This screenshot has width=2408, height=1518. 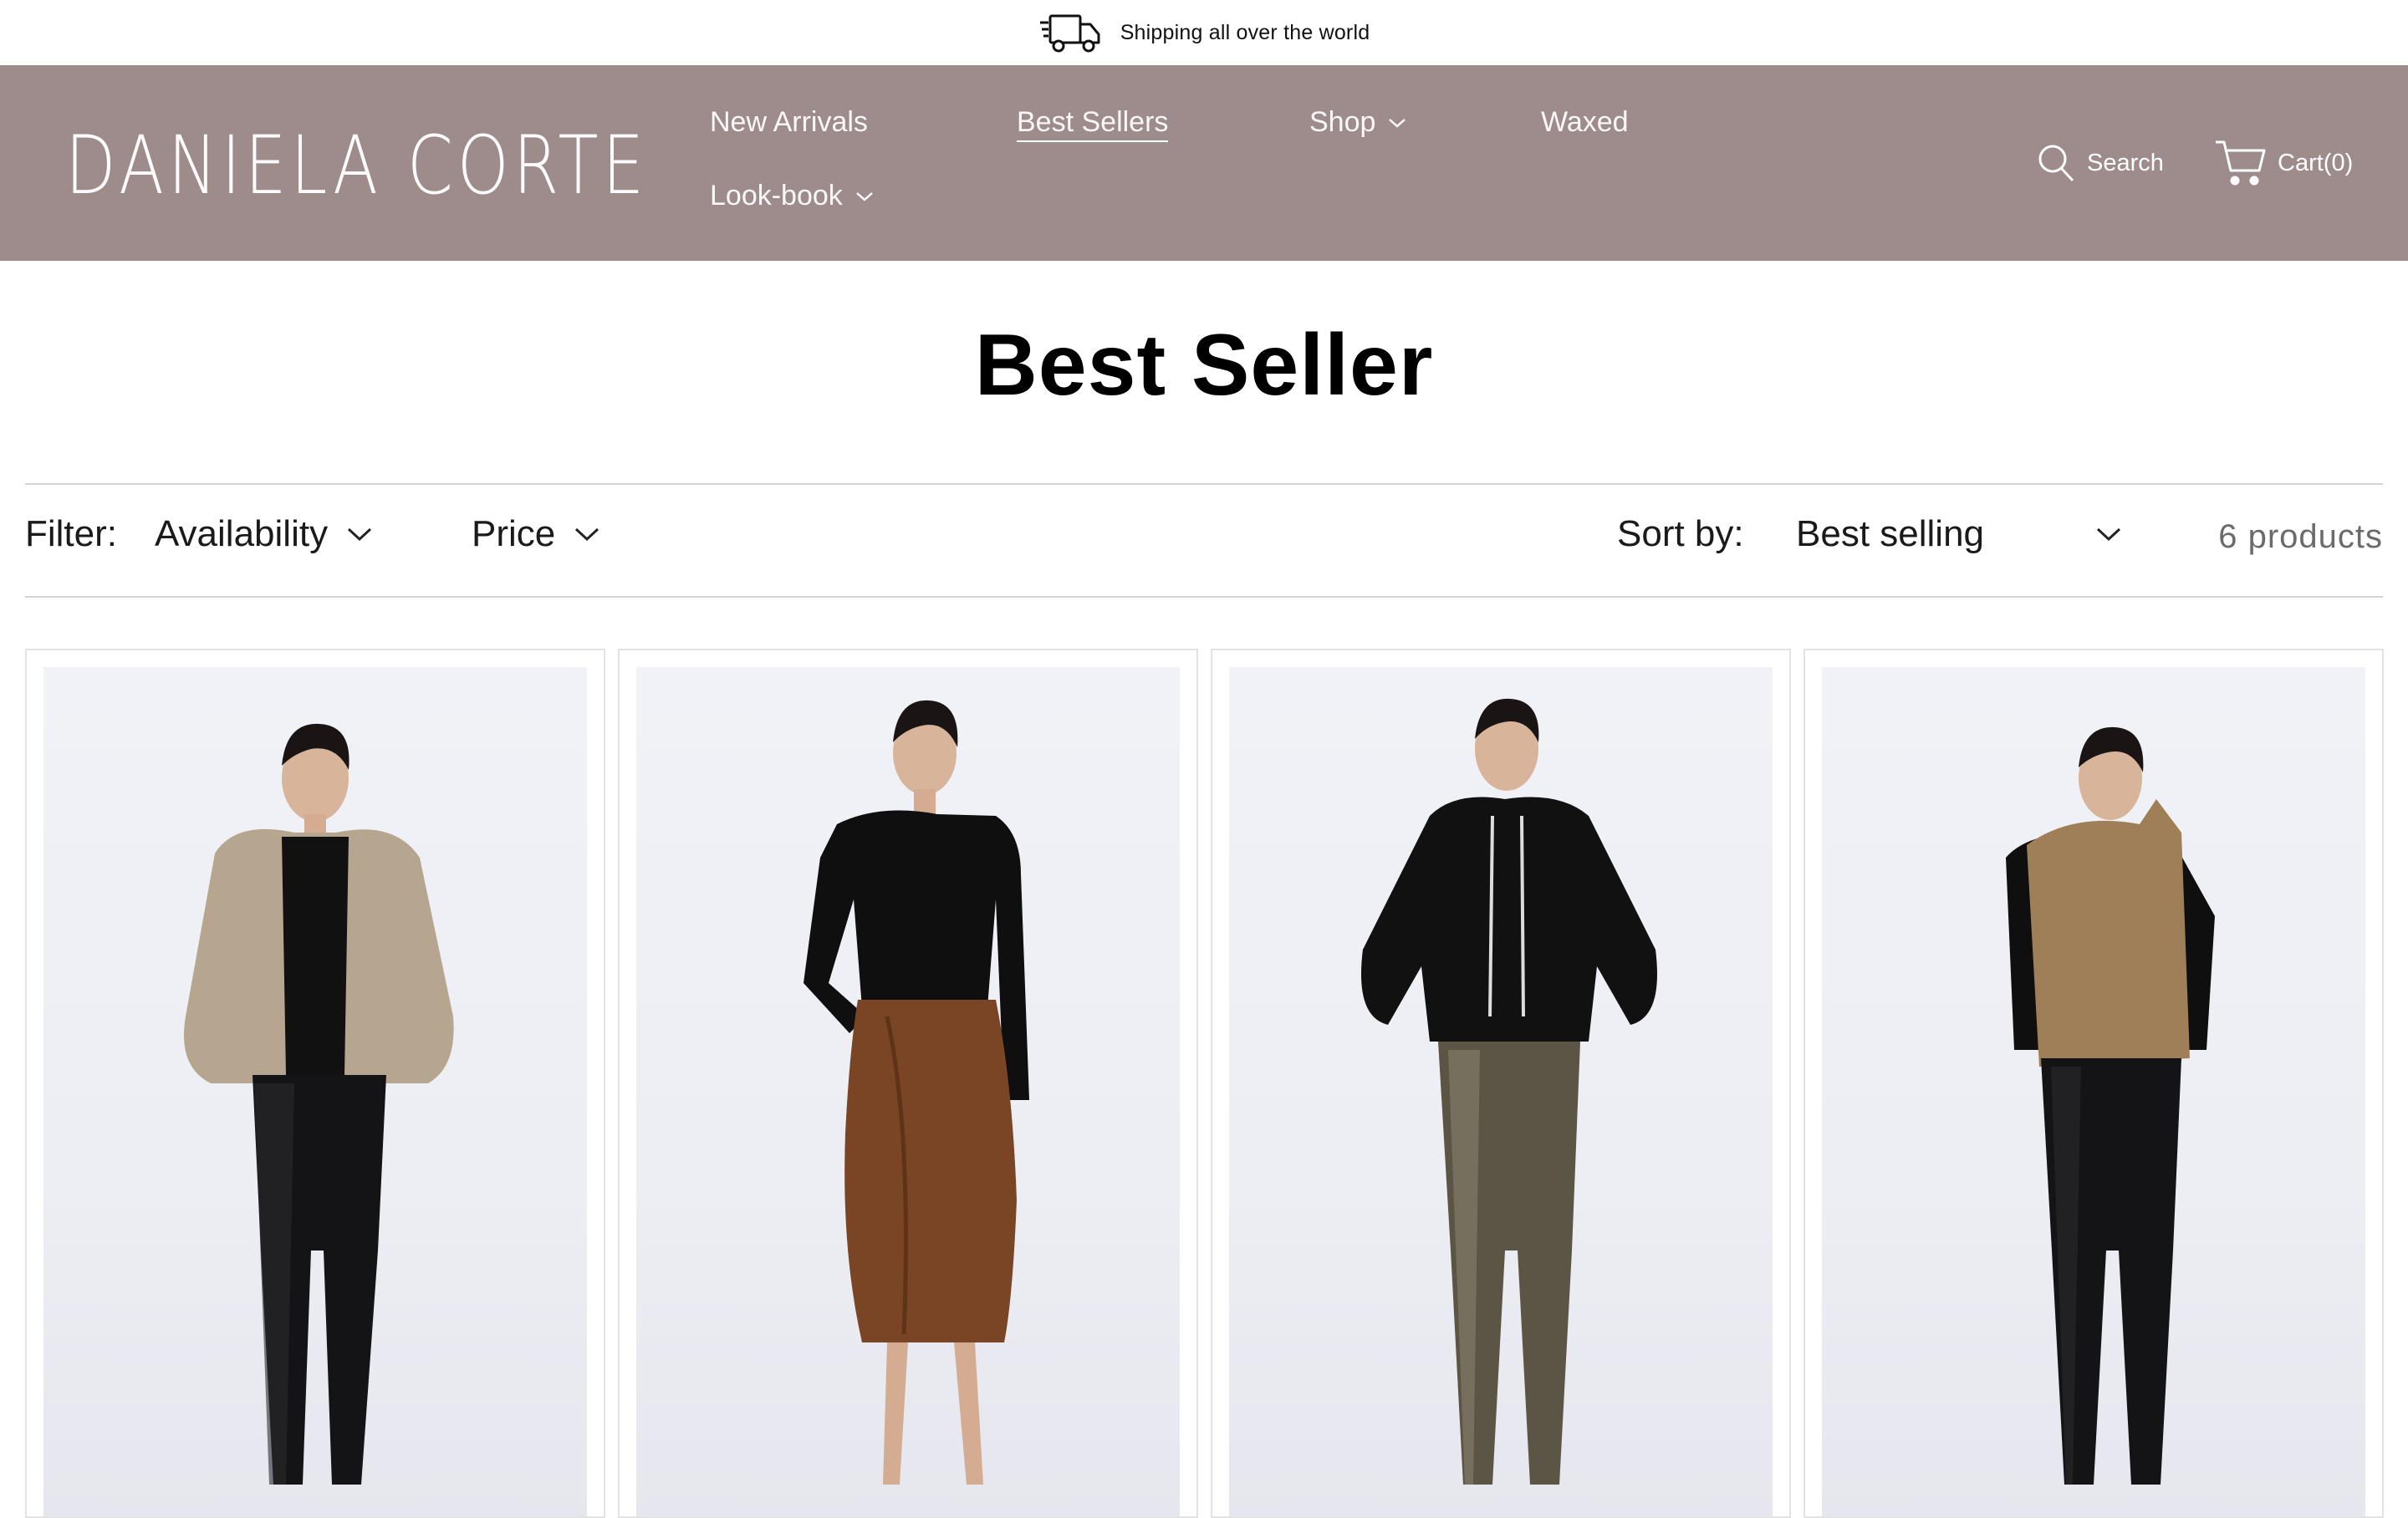 I want to click on product-count: 6 products, so click(x=2300, y=536).